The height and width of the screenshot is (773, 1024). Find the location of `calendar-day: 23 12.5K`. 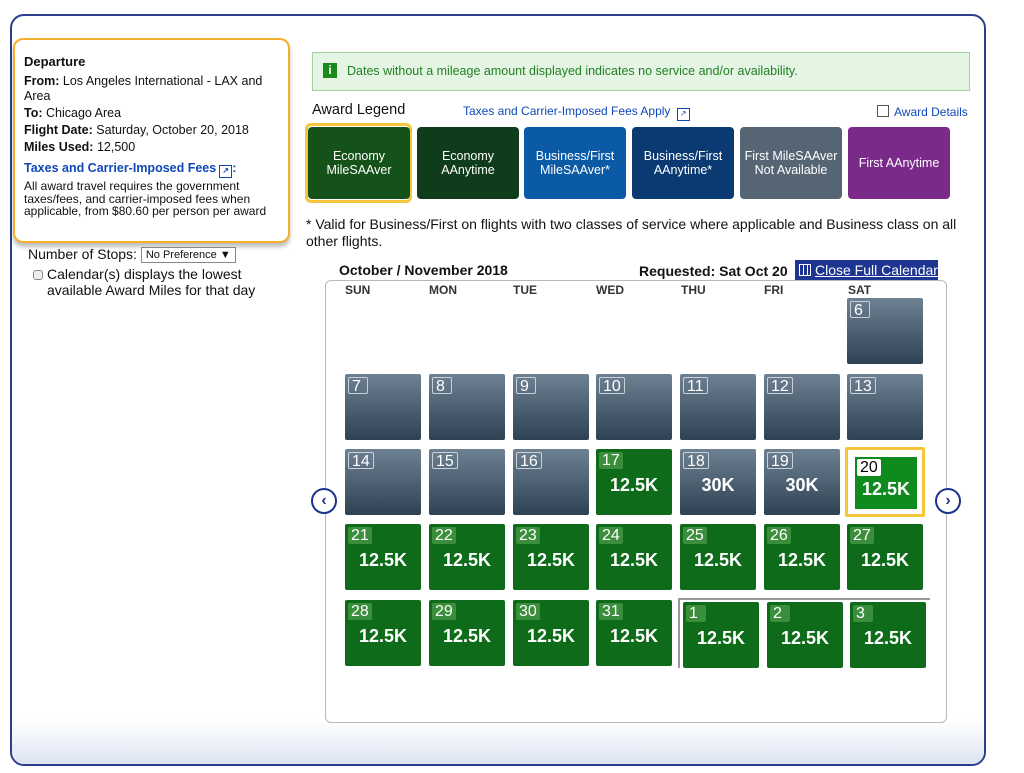

calendar-day: 23 12.5K is located at coordinates (551, 557).